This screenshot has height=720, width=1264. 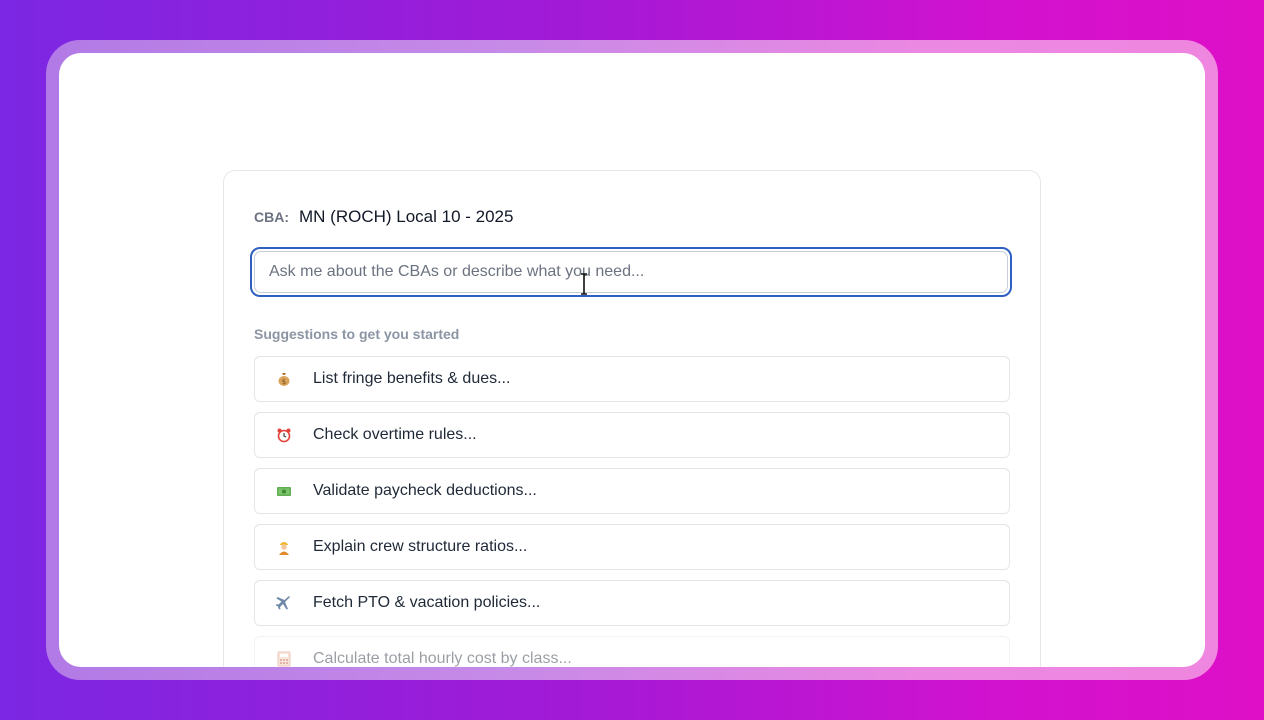 I want to click on text-cursor-icon, so click(x=584, y=284).